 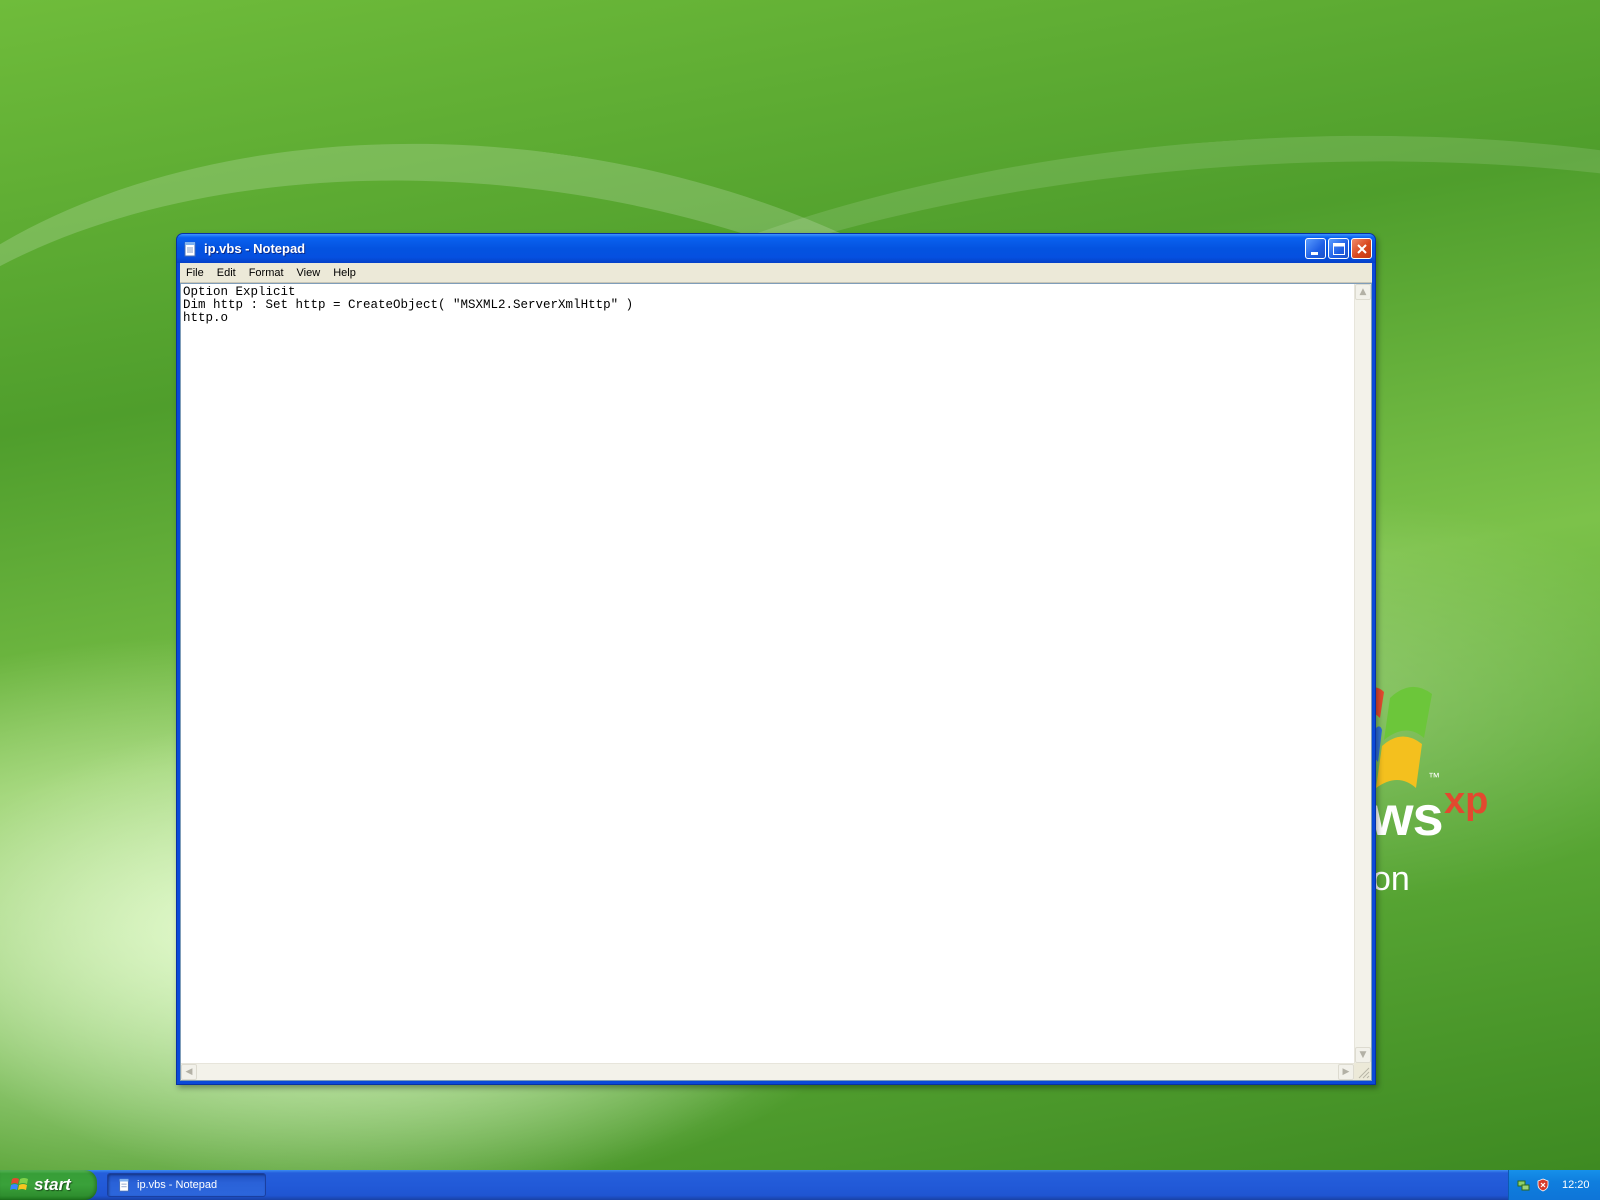 What do you see at coordinates (1524, 1185) in the screenshot?
I see `network-icon` at bounding box center [1524, 1185].